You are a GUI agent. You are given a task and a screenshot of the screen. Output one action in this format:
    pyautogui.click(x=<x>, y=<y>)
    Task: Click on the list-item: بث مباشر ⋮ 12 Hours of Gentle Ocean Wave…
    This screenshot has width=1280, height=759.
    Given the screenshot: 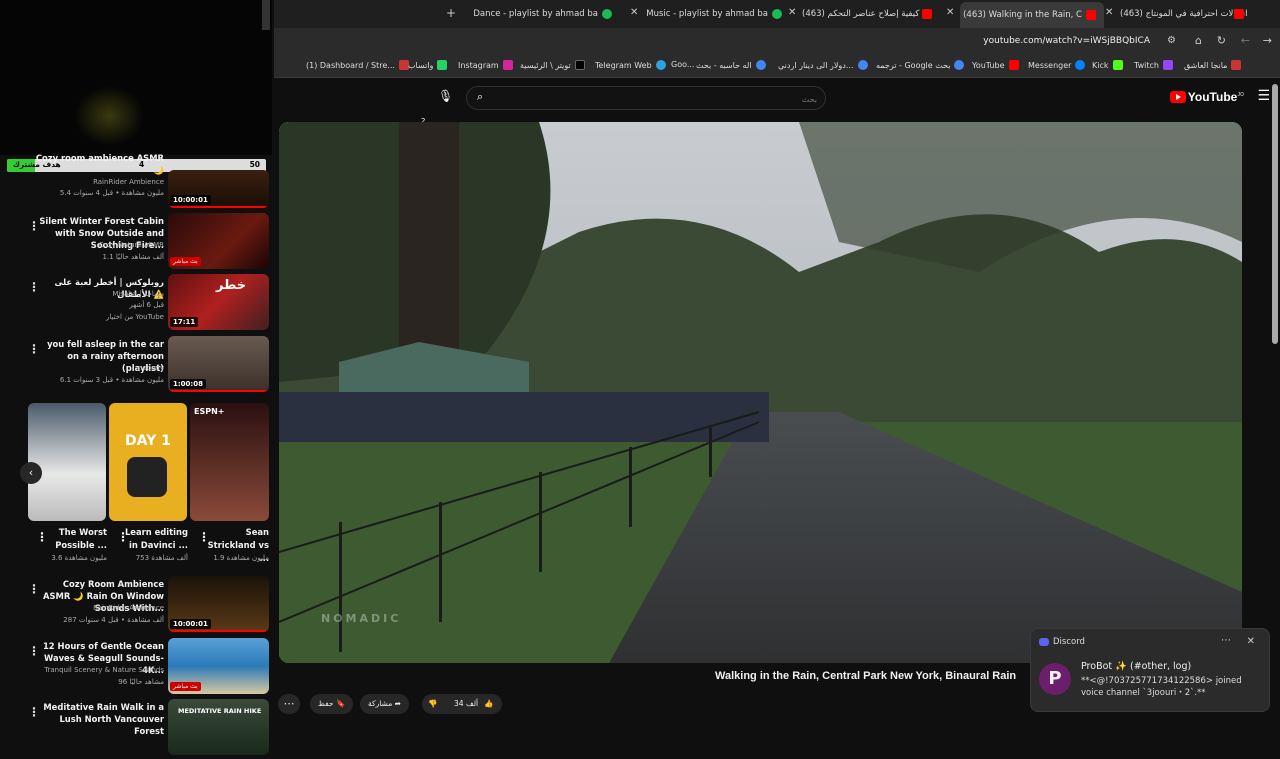 What is the action you would take?
    pyautogui.click(x=136, y=668)
    